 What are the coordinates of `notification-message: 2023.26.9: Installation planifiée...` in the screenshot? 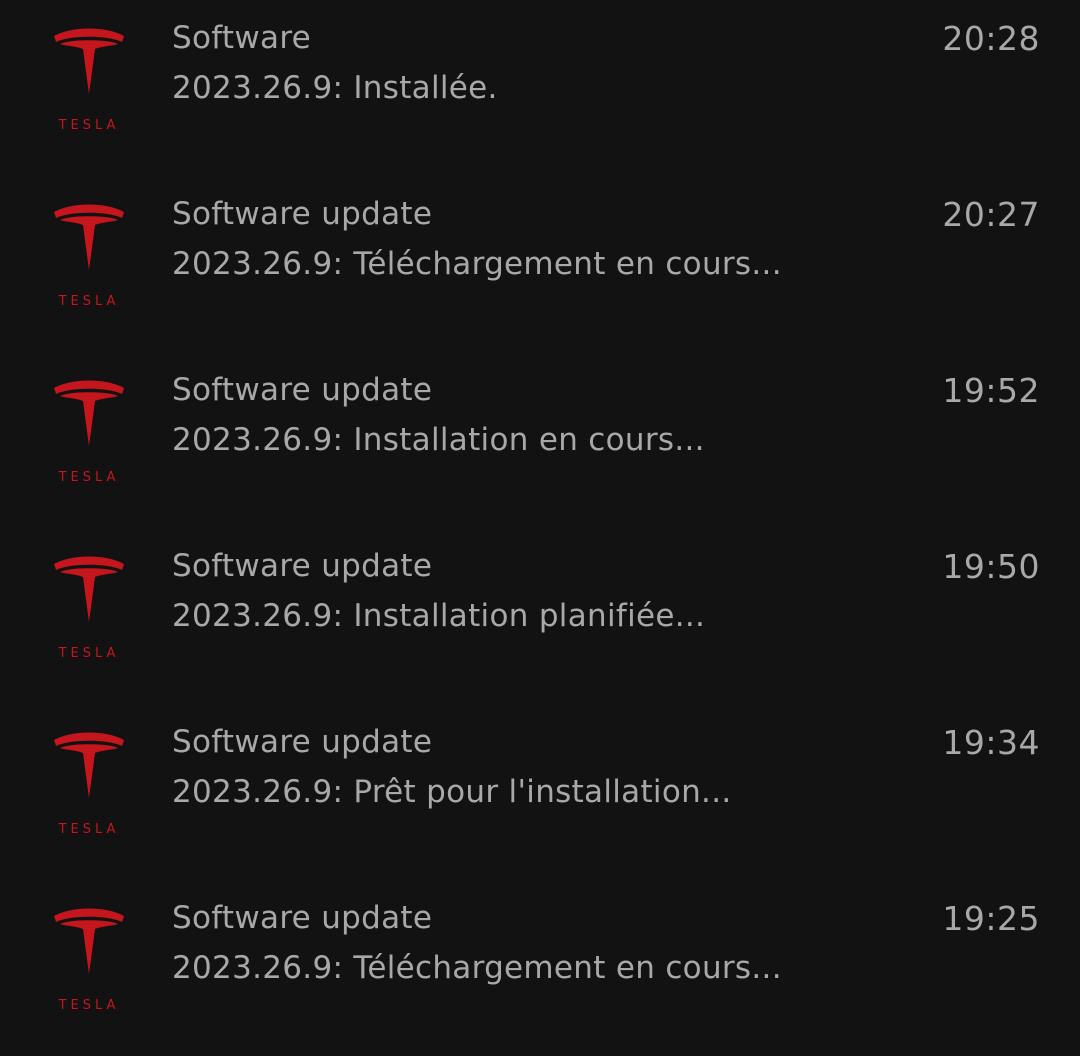 It's located at (439, 616).